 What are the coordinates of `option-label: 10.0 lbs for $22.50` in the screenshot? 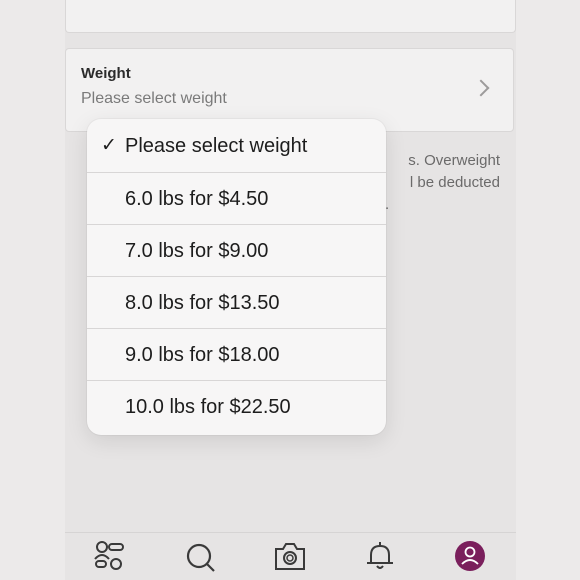 It's located at (208, 407).